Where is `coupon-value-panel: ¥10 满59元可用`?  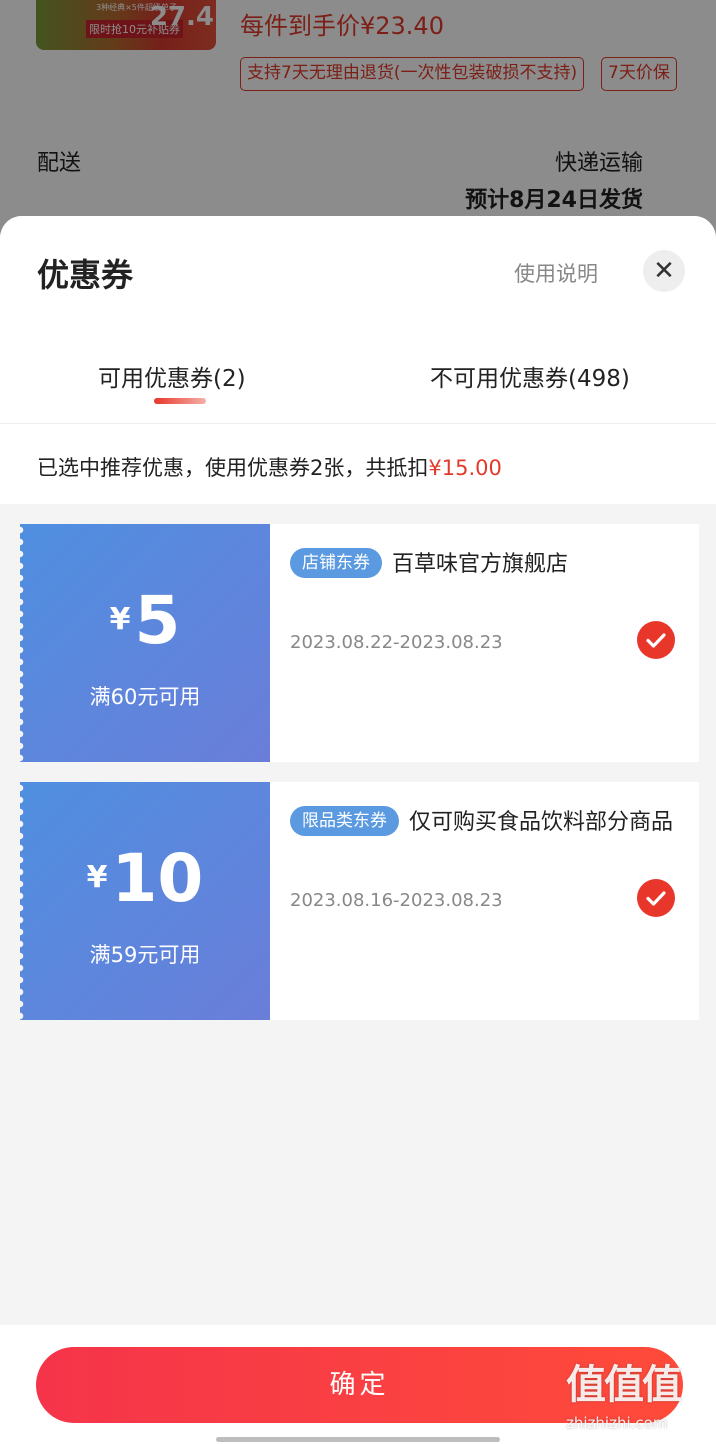
coupon-value-panel: ¥10 满59元可用 is located at coordinates (145, 901).